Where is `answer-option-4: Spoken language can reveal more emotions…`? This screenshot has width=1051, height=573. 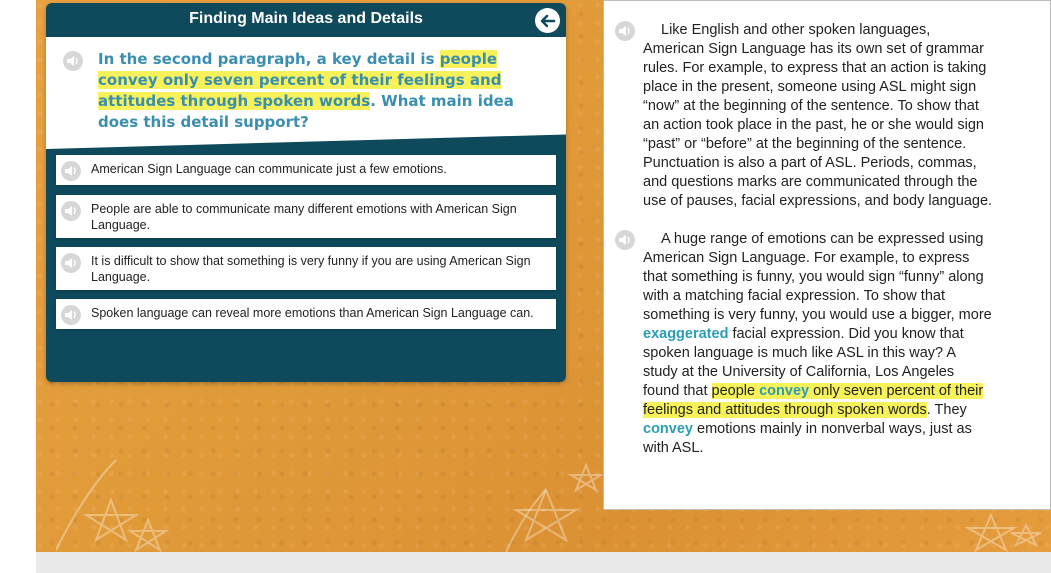
answer-option-4: Spoken language can reveal more emotions… is located at coordinates (306, 314).